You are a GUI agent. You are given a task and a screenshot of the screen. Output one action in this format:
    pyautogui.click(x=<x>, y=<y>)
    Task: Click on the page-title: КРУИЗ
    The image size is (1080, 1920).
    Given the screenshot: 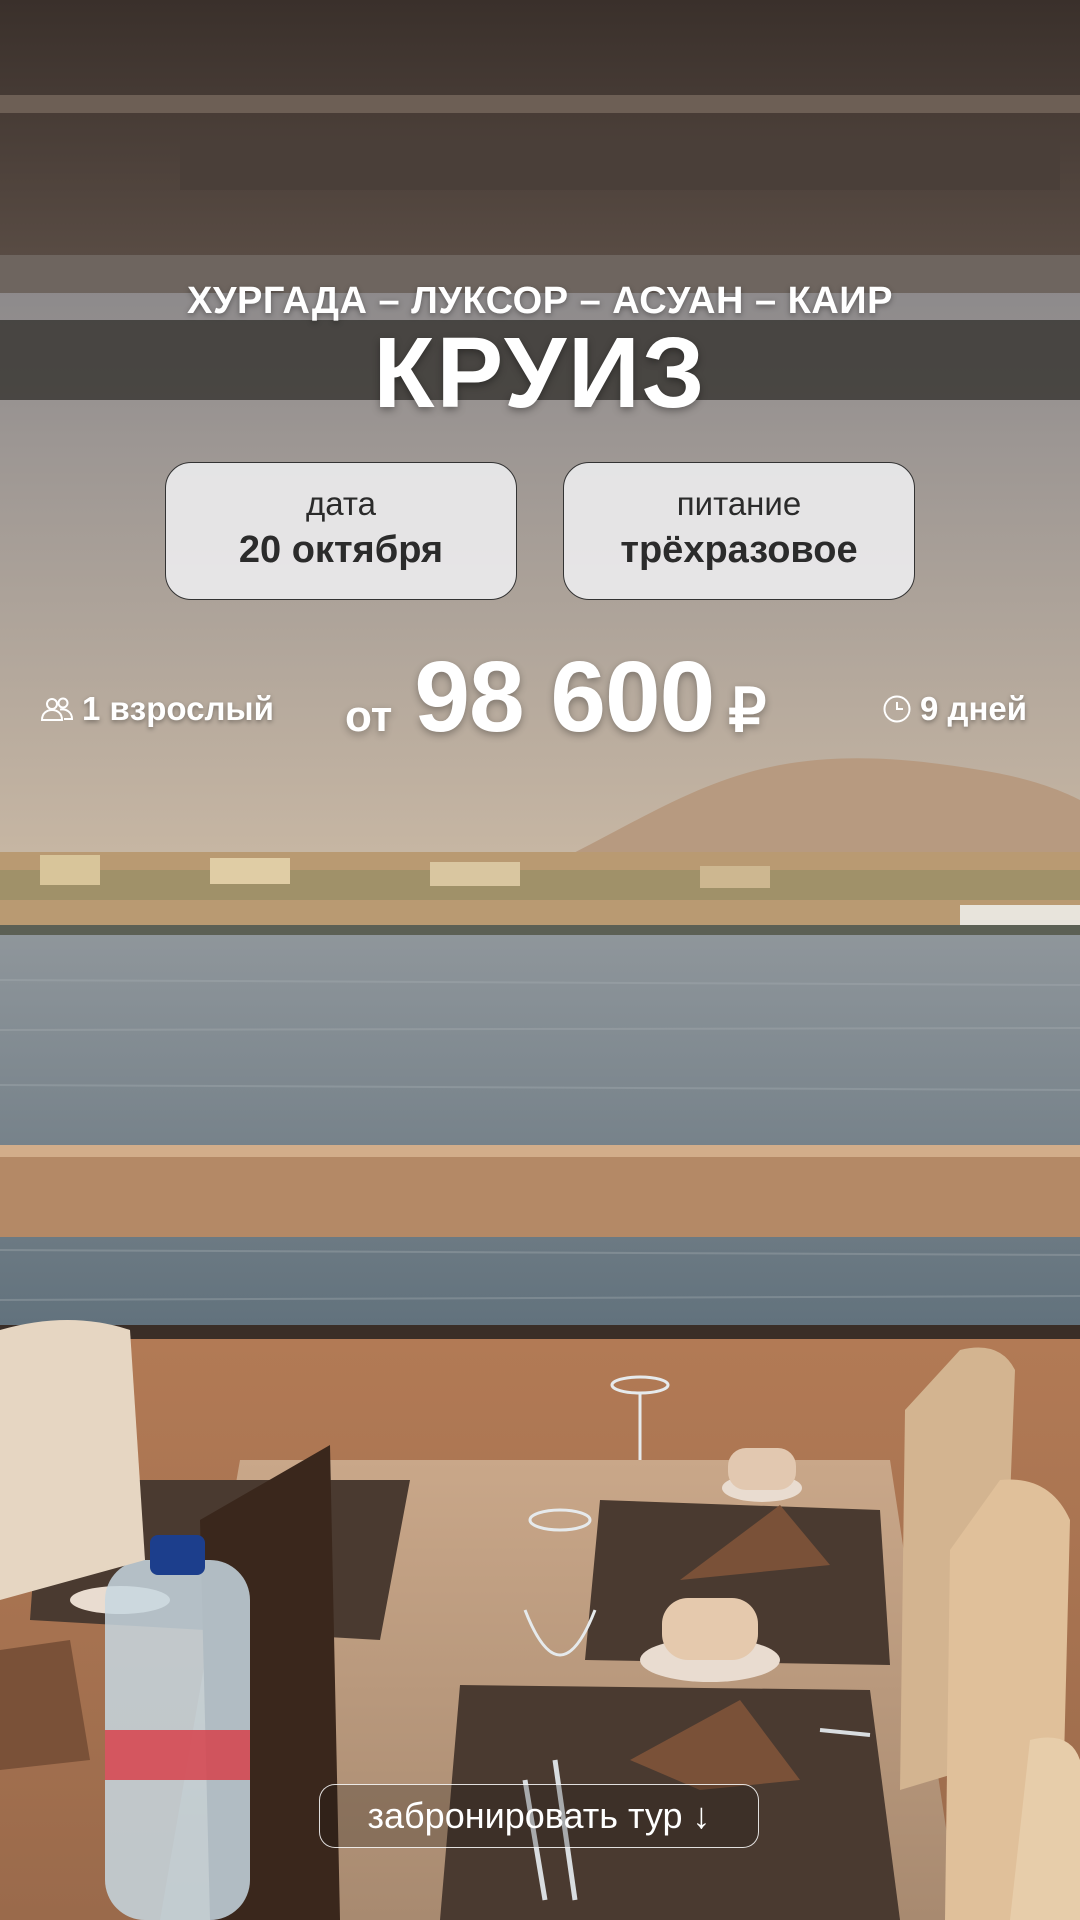 What is the action you would take?
    pyautogui.click(x=540, y=373)
    